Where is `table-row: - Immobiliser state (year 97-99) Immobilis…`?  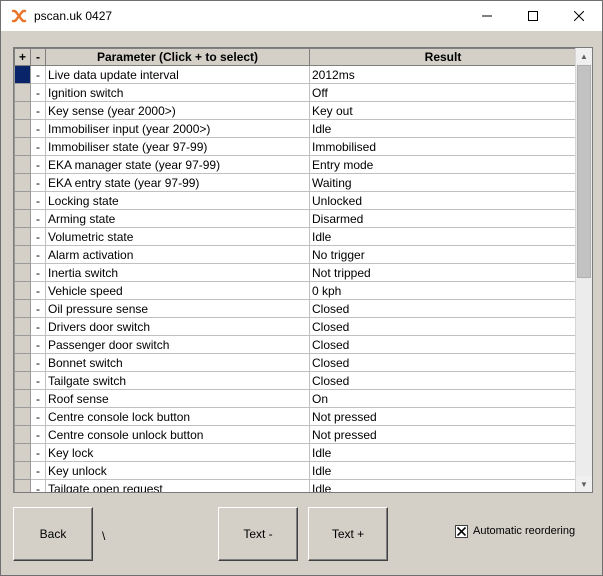
table-row: - Immobiliser state (year 97-99) Immobilis… is located at coordinates (295, 146).